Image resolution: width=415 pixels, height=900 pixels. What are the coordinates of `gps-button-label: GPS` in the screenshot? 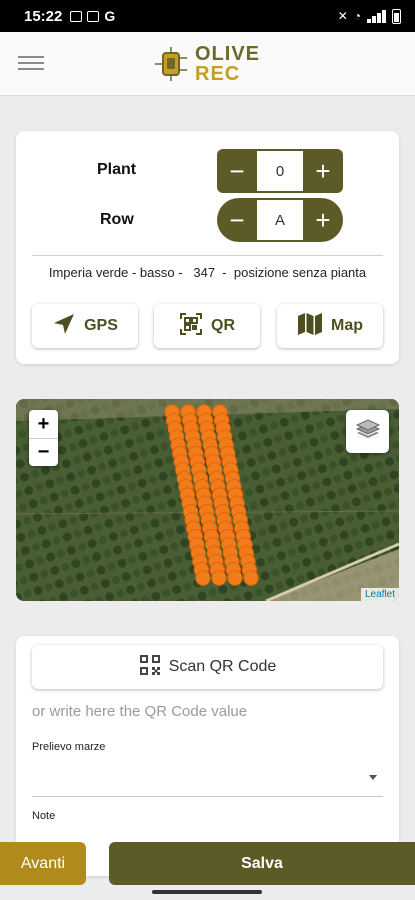 It's located at (101, 325).